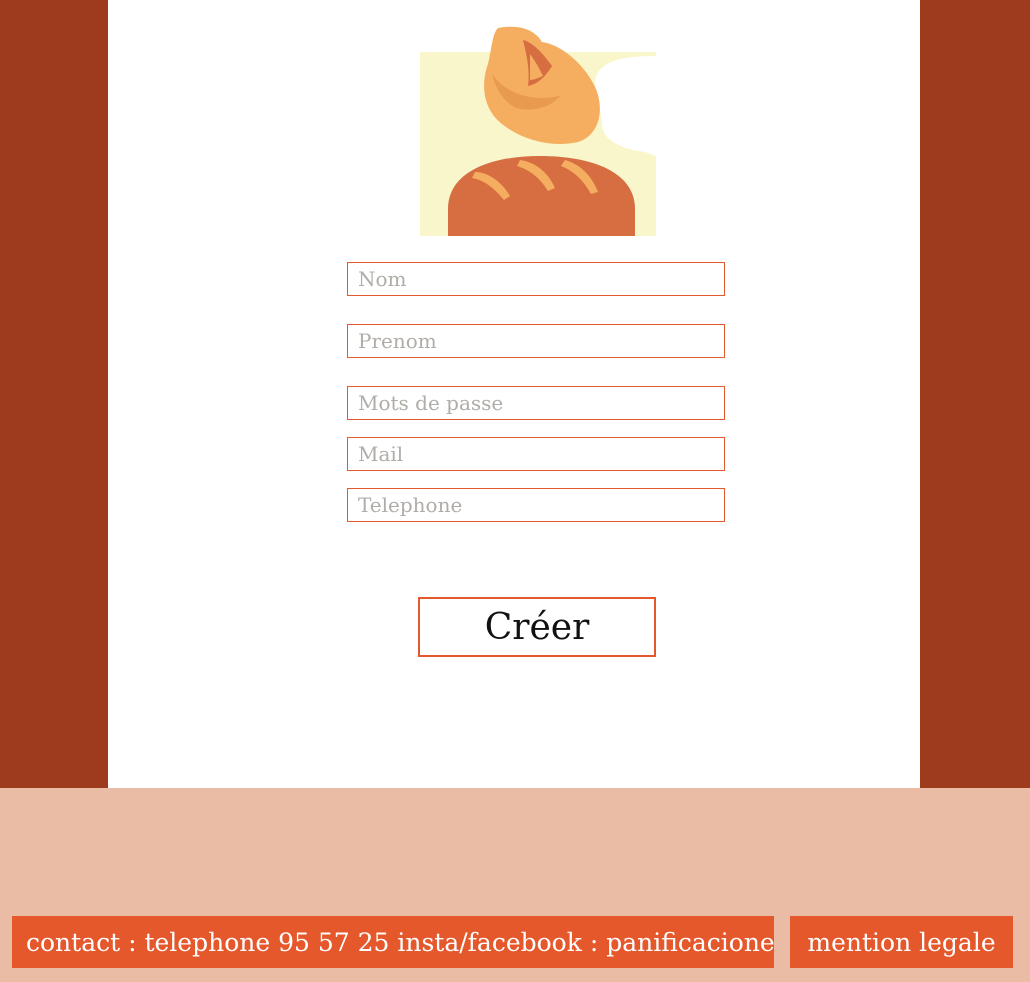  I want to click on legal-mention-button: mention legale, so click(901, 942).